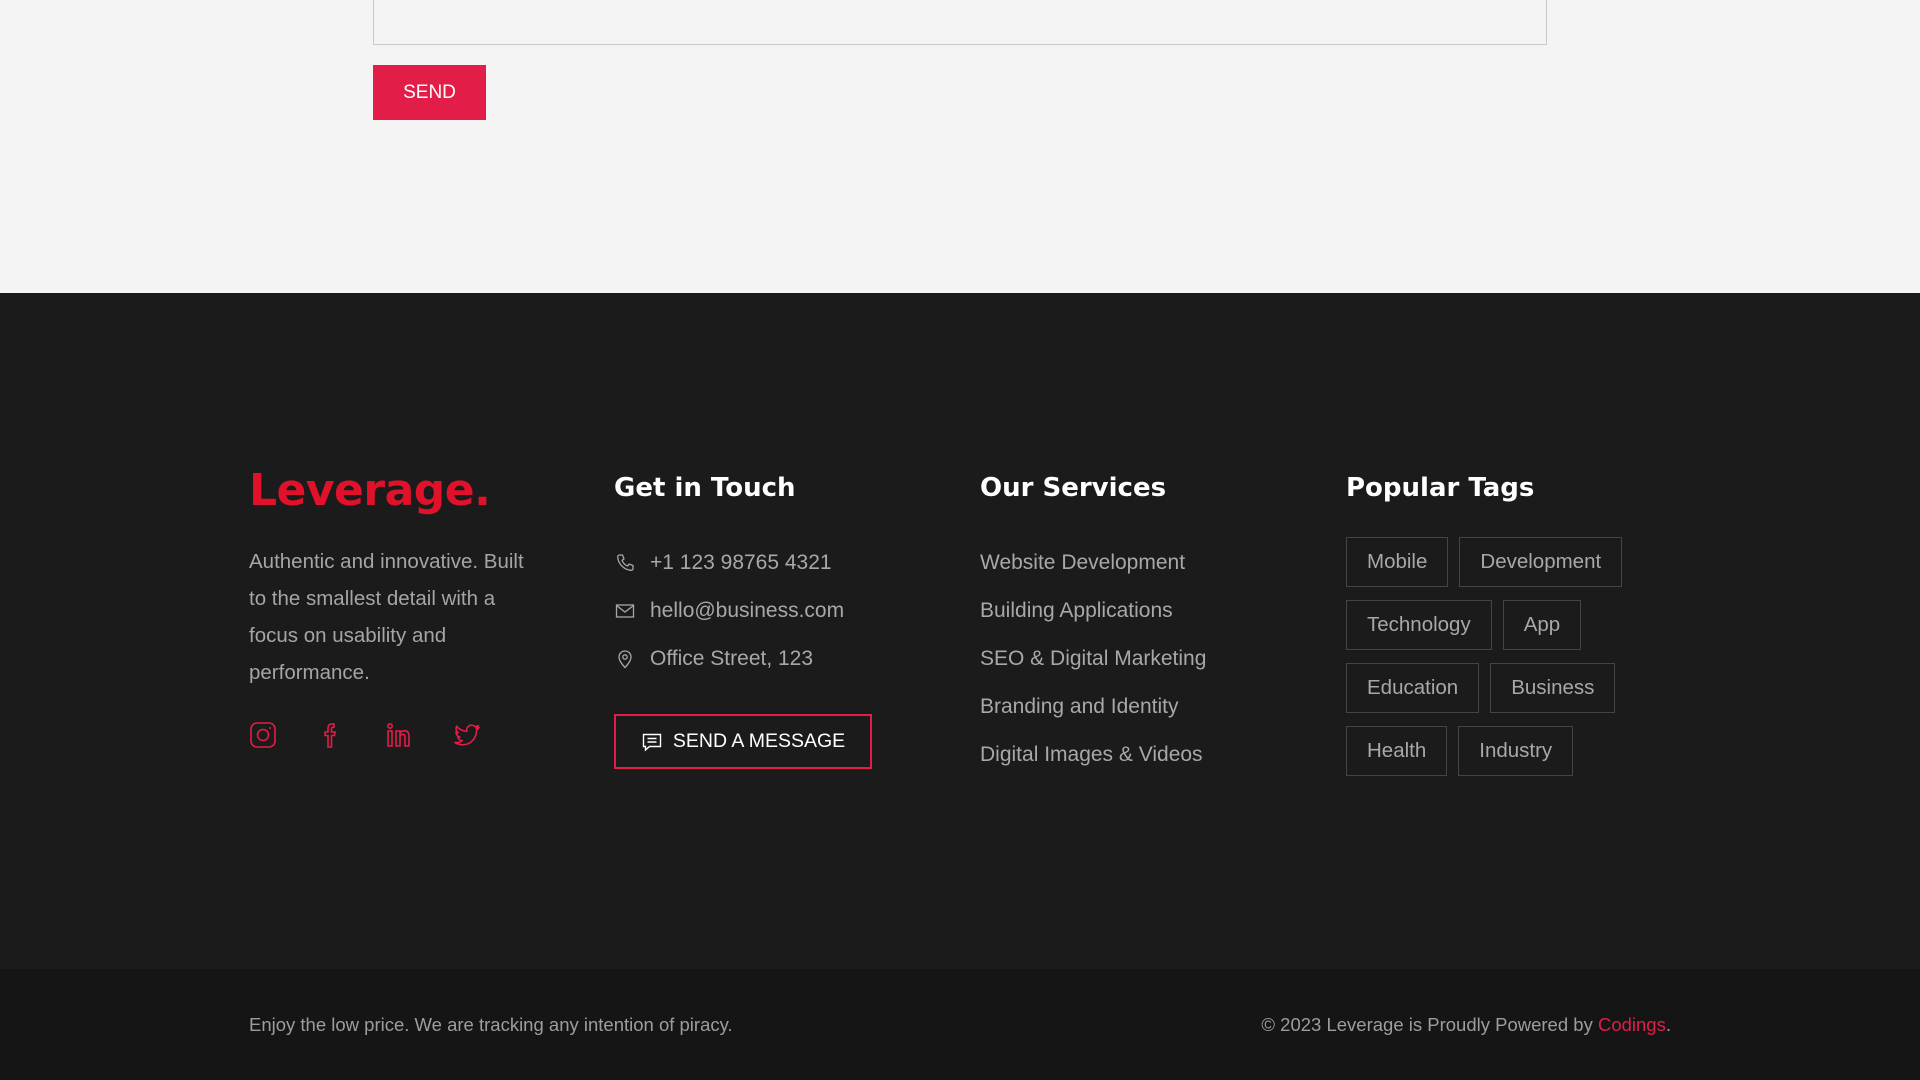  I want to click on tag-industry: Industry, so click(1516, 751).